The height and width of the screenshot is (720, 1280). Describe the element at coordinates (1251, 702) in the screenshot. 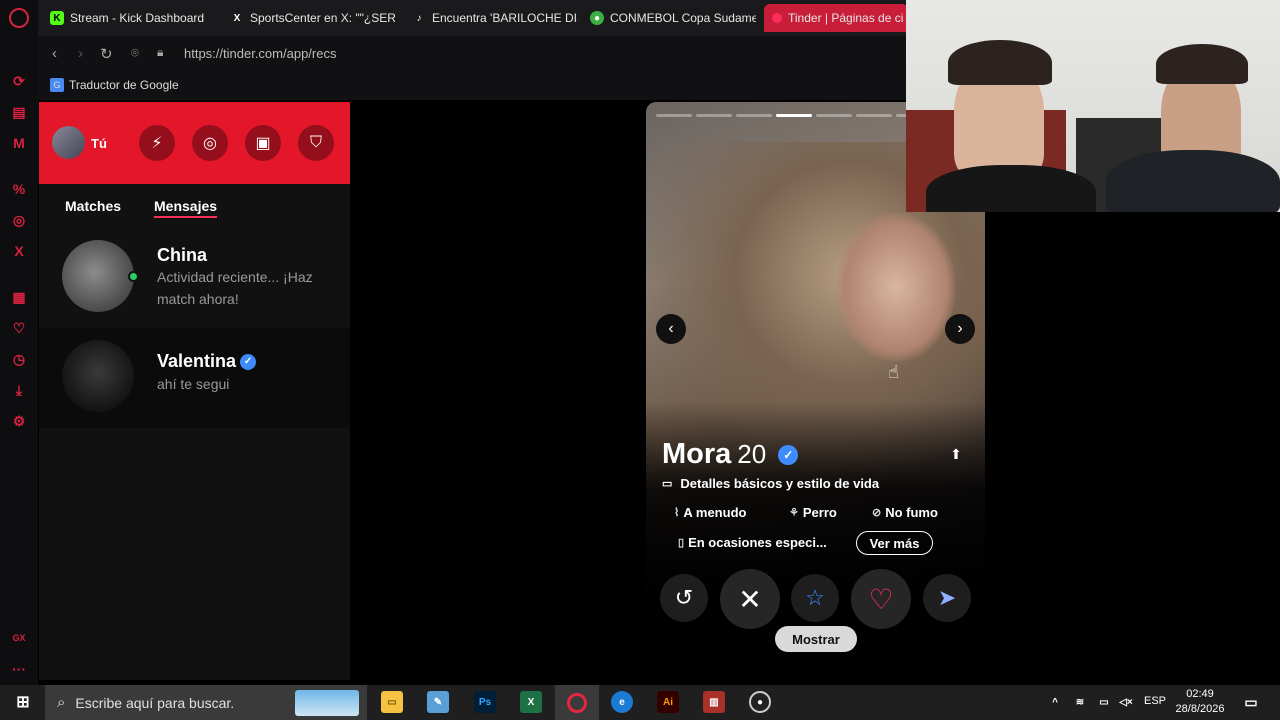

I see `notifications-icon: ▭` at that location.